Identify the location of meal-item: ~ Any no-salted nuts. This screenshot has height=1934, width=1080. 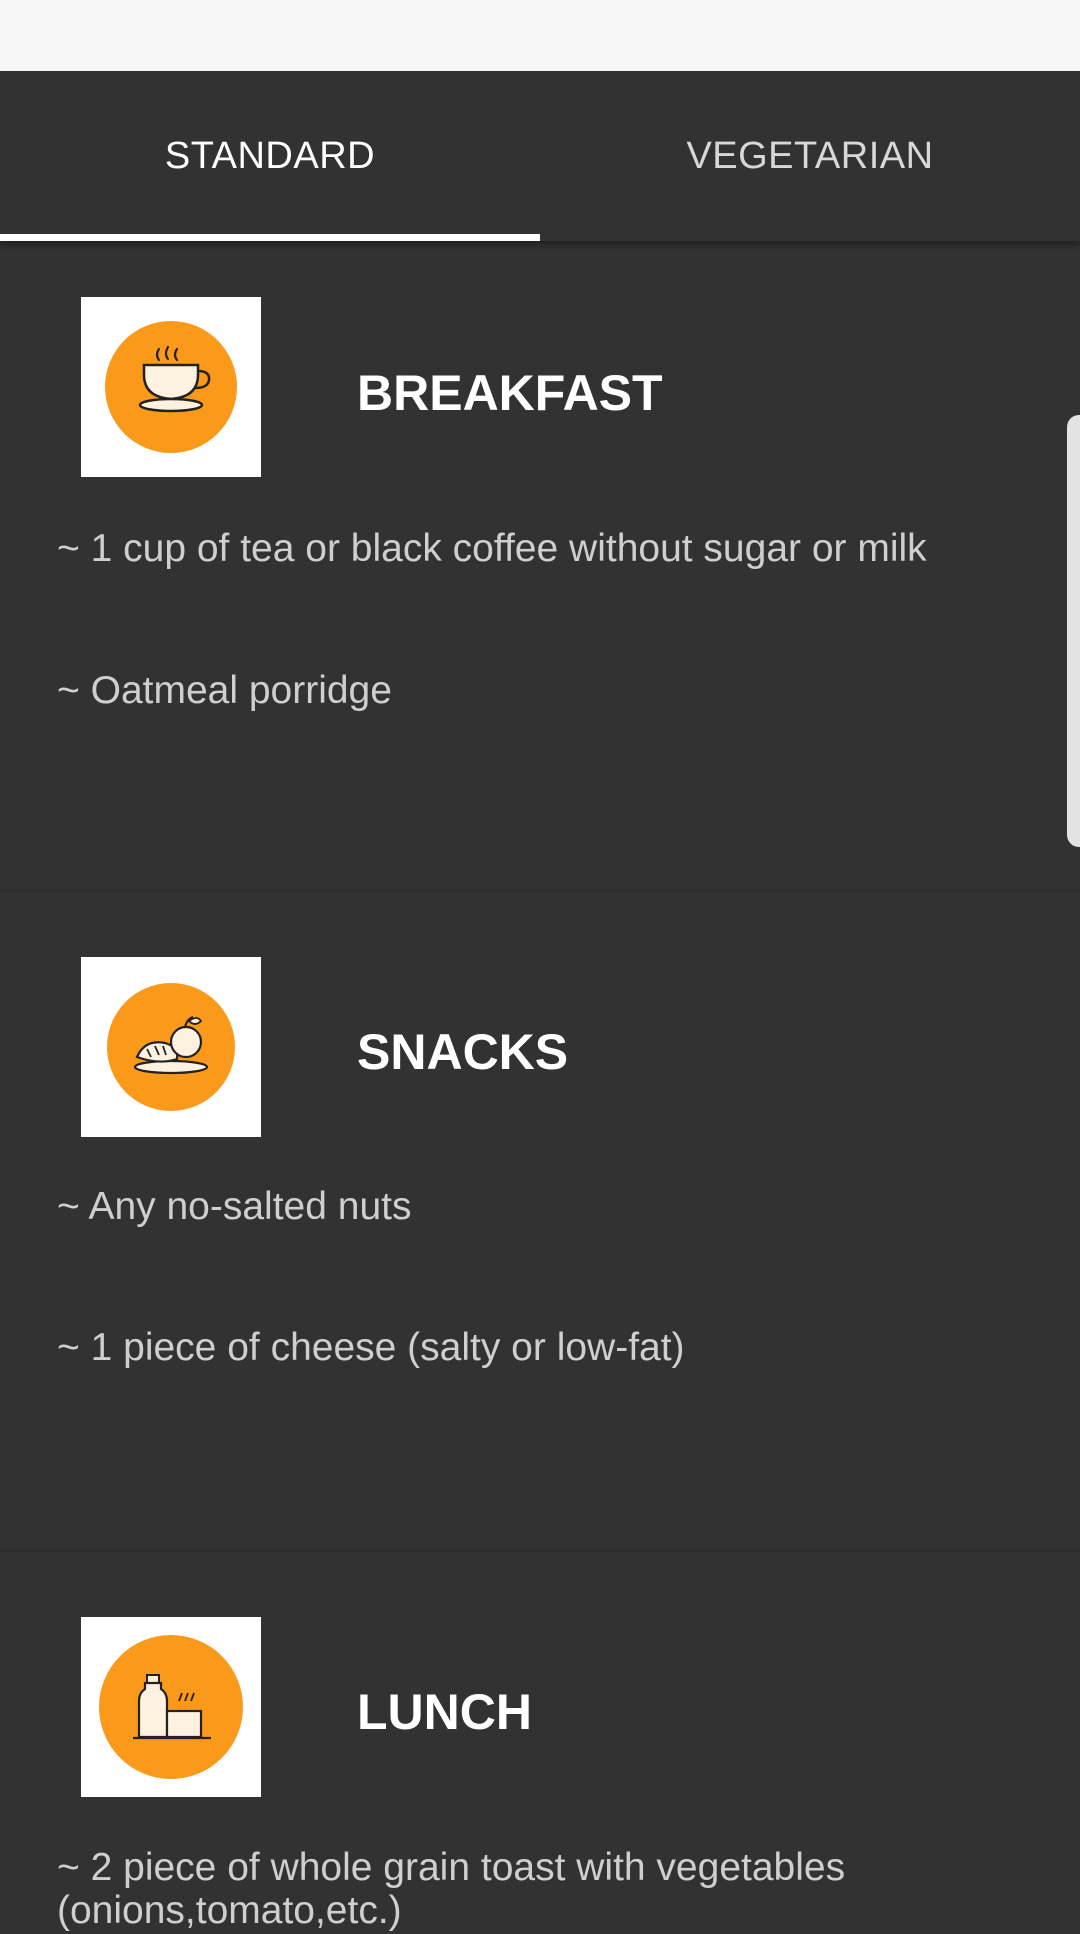
(234, 1206).